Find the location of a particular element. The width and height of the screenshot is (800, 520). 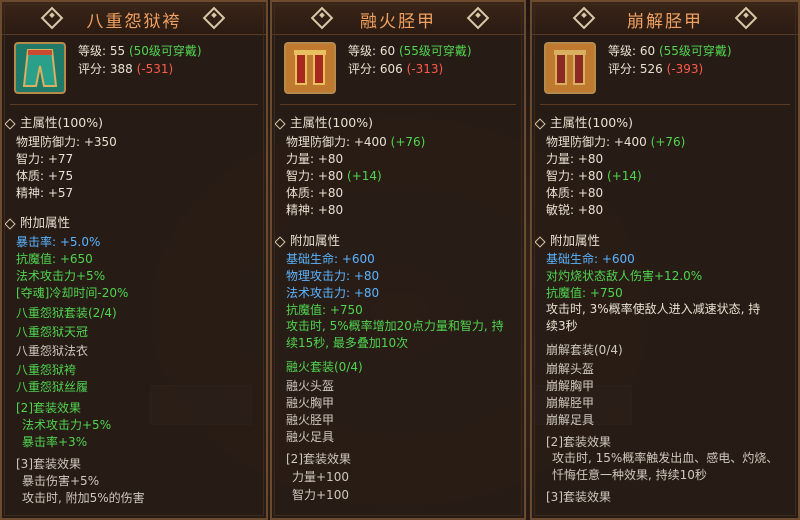

item-title: 八重怨狱袴 is located at coordinates (134, 22).